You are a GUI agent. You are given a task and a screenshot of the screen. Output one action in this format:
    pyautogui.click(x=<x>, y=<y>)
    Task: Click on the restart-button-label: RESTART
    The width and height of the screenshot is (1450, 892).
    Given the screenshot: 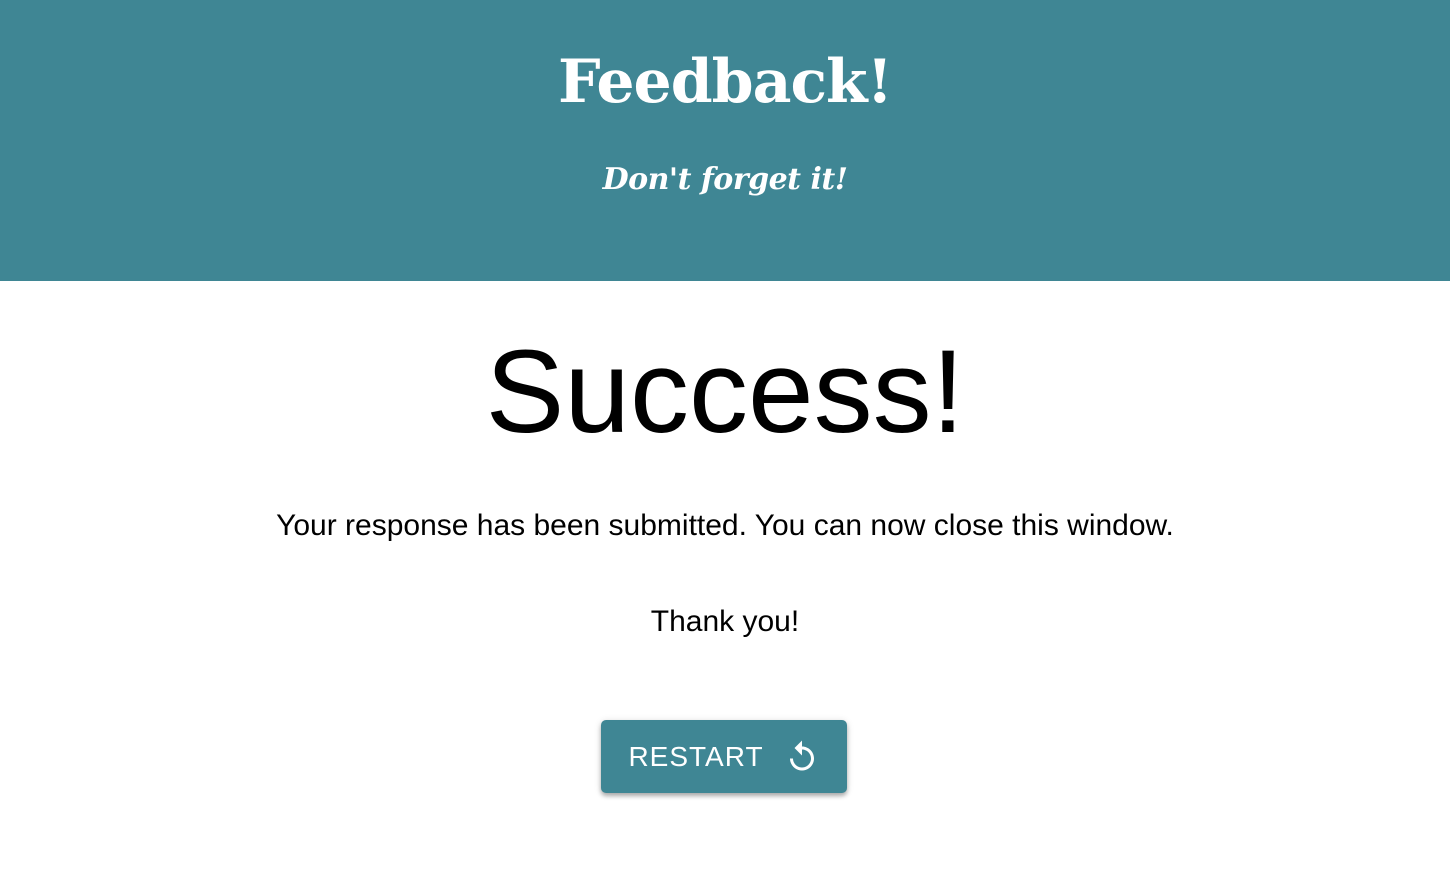 What is the action you would take?
    pyautogui.click(x=696, y=756)
    